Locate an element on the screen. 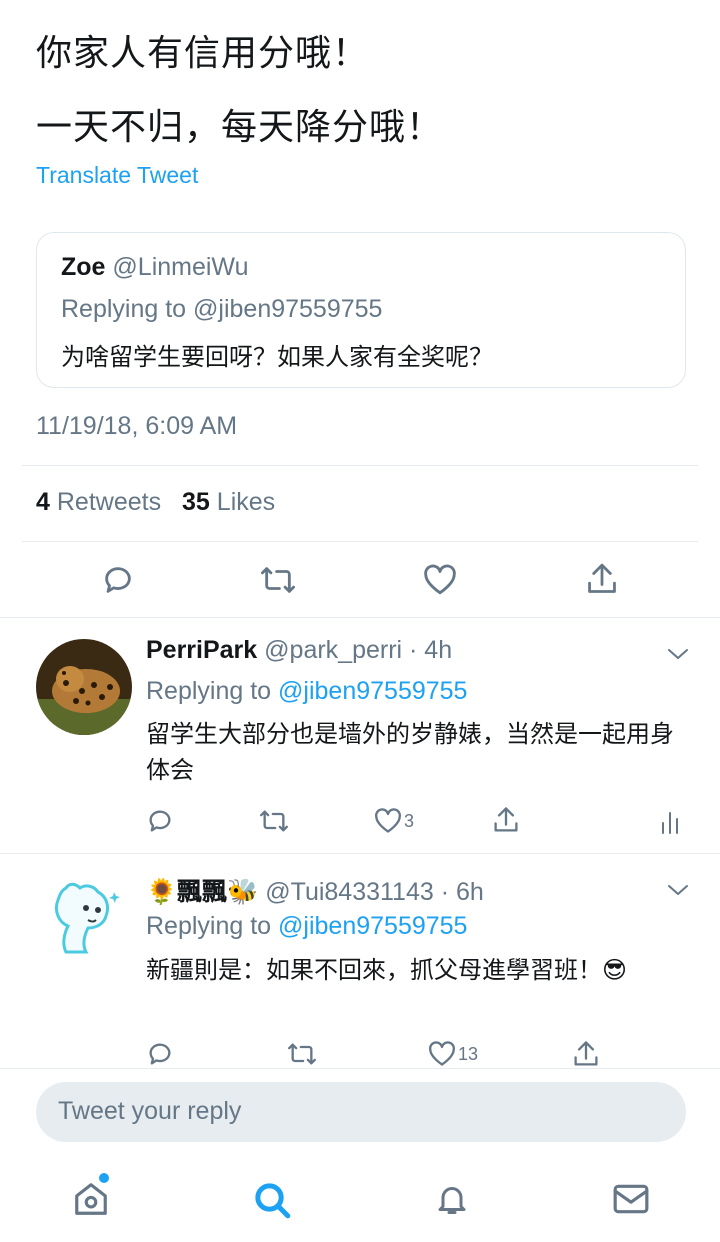 Image resolution: width=720 pixels, height=1242 pixels. analytics-icon is located at coordinates (670, 823).